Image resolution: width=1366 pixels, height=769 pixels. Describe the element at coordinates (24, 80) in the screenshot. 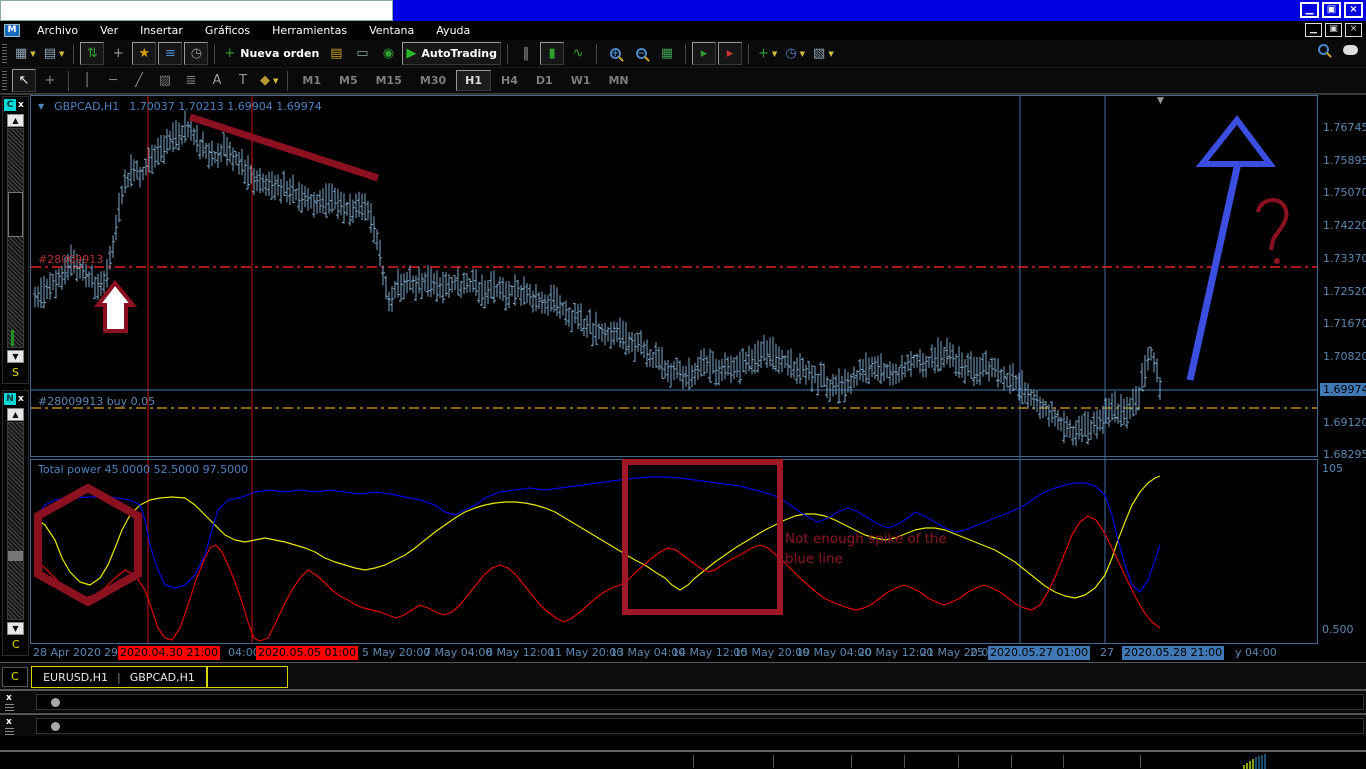

I see `cursor-button: ↖` at that location.